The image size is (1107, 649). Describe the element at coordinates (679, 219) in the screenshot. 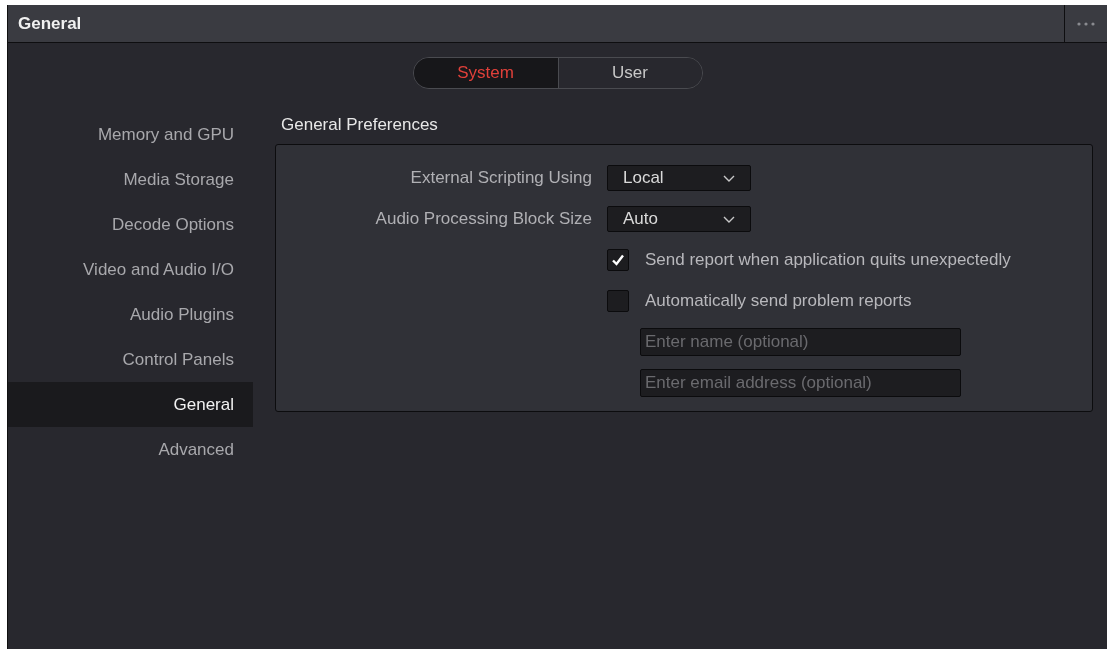

I see `dropdown: Auto` at that location.